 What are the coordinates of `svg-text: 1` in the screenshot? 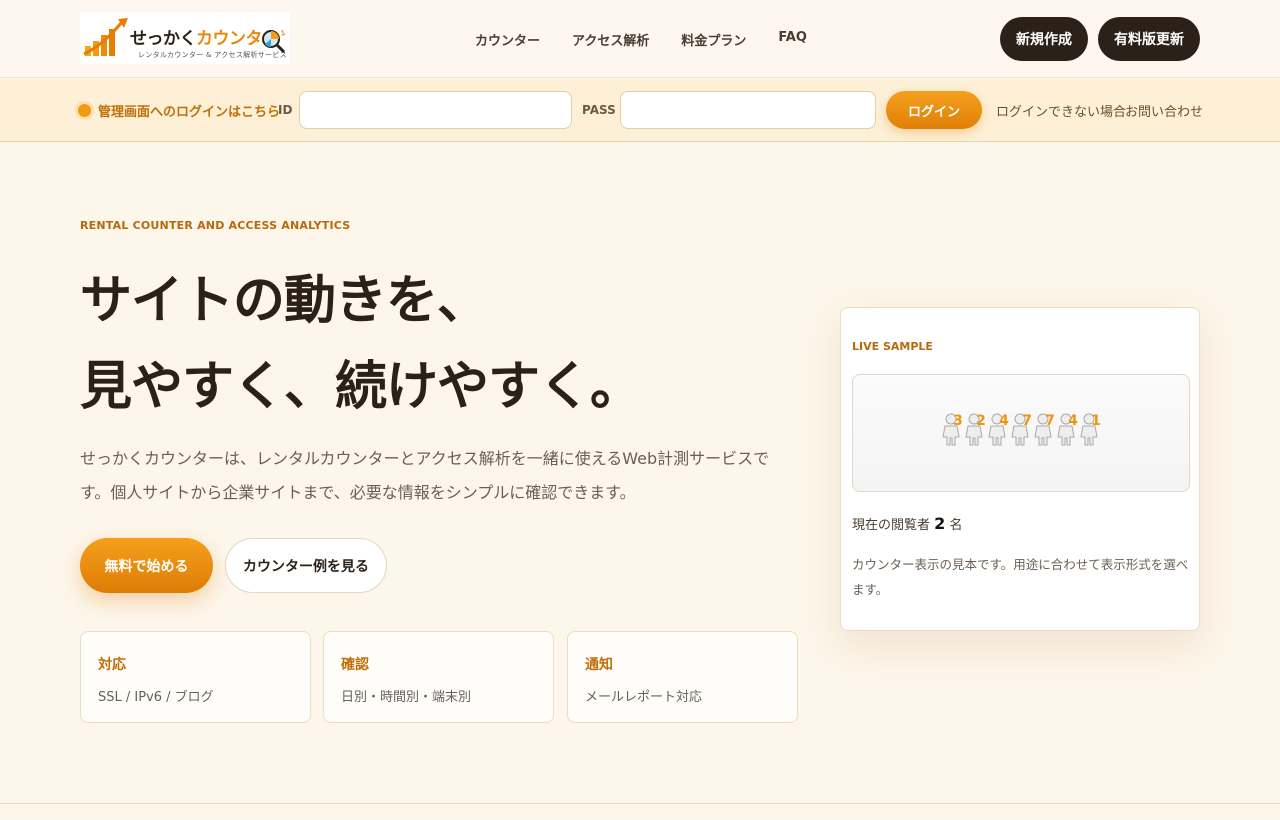 It's located at (1096, 421).